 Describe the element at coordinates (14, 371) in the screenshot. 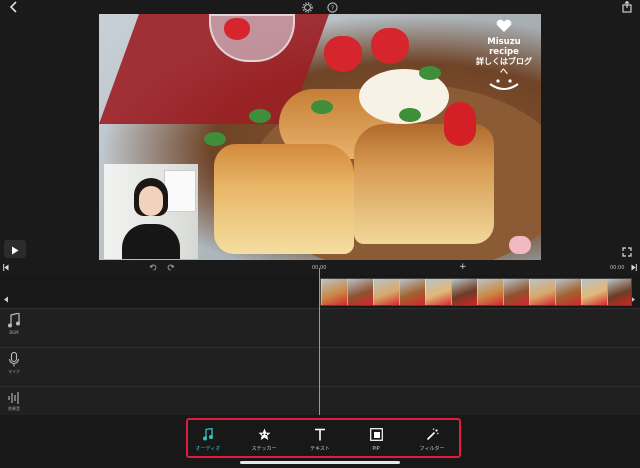

I see `mic-label: マイク` at that location.